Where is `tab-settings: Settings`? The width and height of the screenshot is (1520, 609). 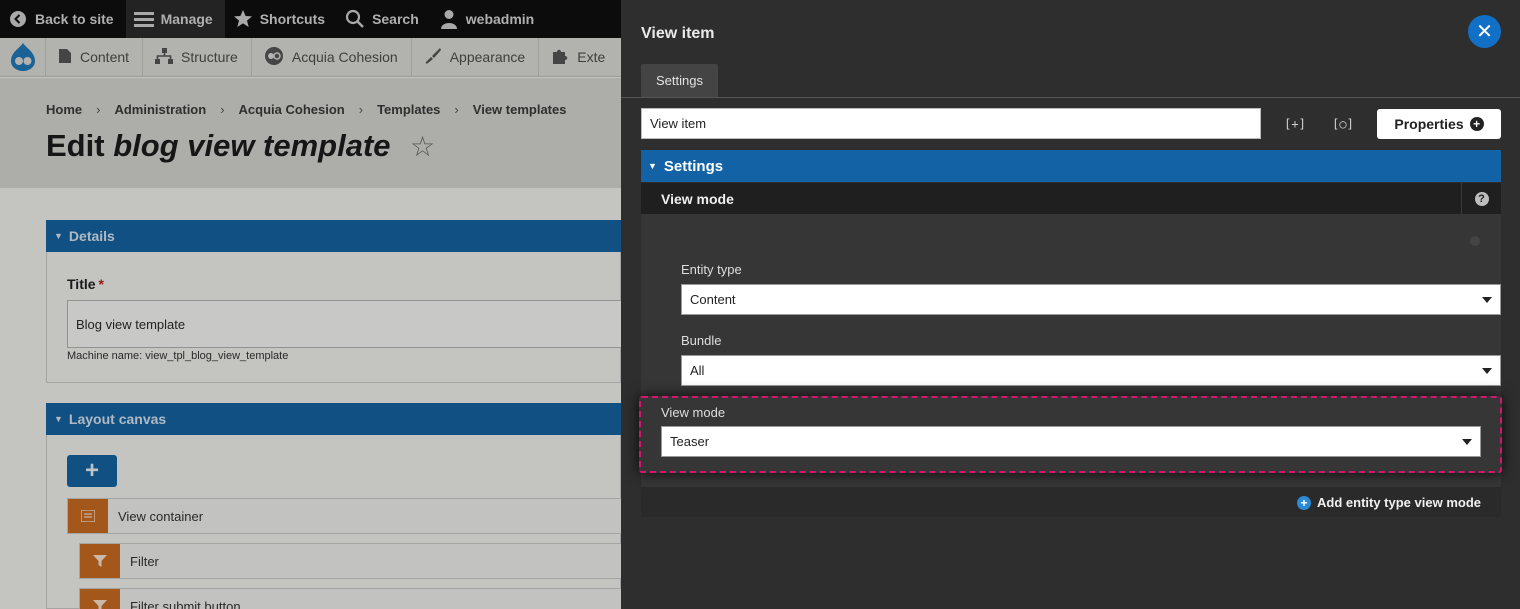
tab-settings: Settings is located at coordinates (679, 80).